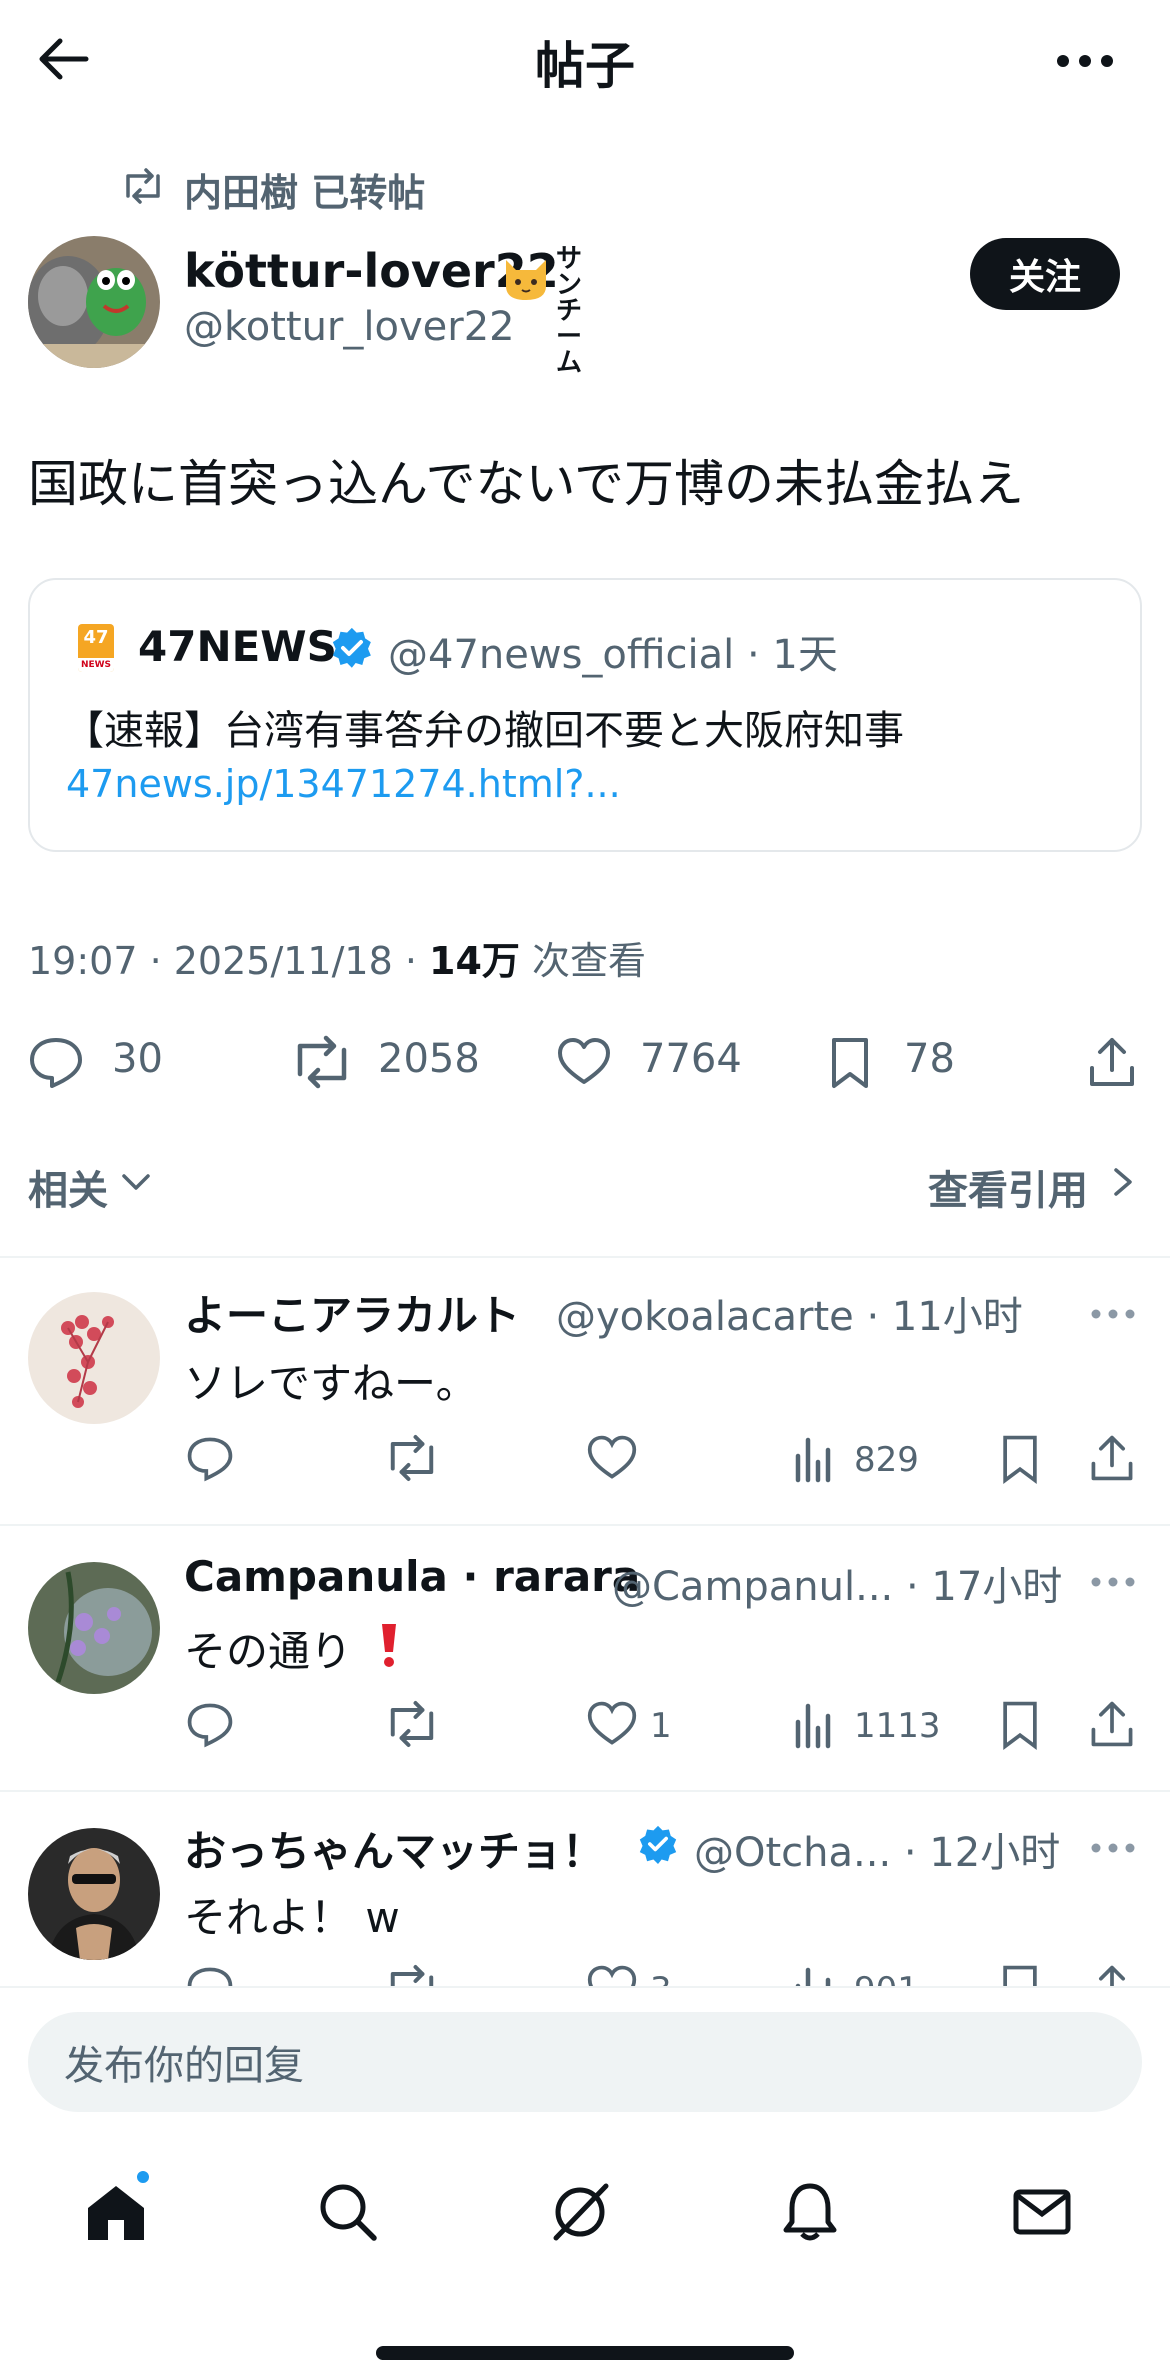  I want to click on logo-number: 47, so click(96, 637).